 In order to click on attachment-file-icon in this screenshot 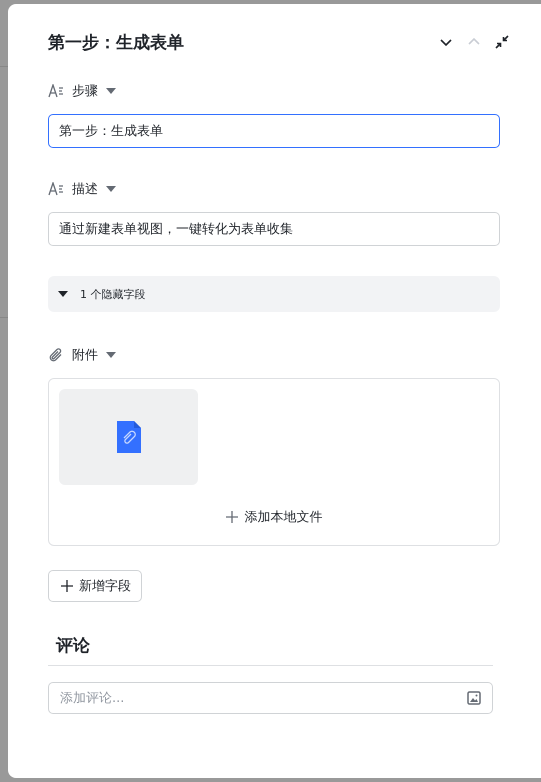, I will do `click(128, 437)`.